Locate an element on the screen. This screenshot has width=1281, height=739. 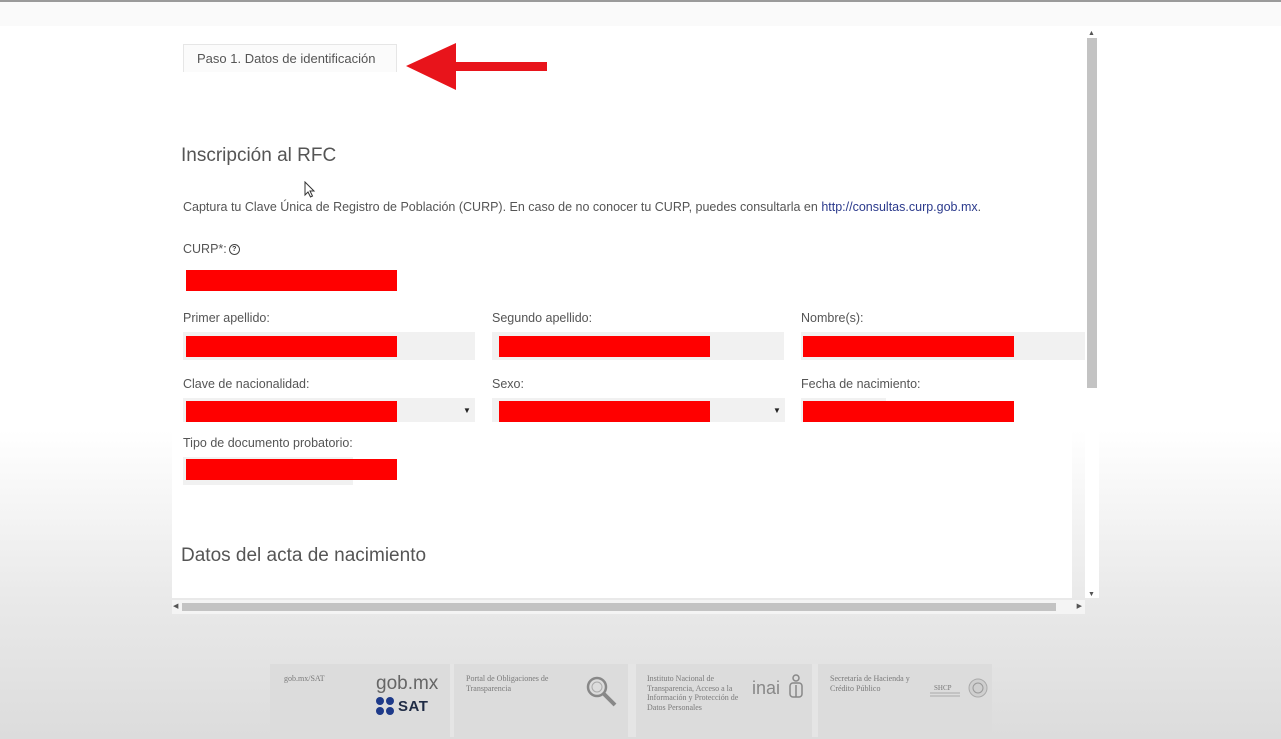
scroll-right-icon: ▶ is located at coordinates (1079, 606).